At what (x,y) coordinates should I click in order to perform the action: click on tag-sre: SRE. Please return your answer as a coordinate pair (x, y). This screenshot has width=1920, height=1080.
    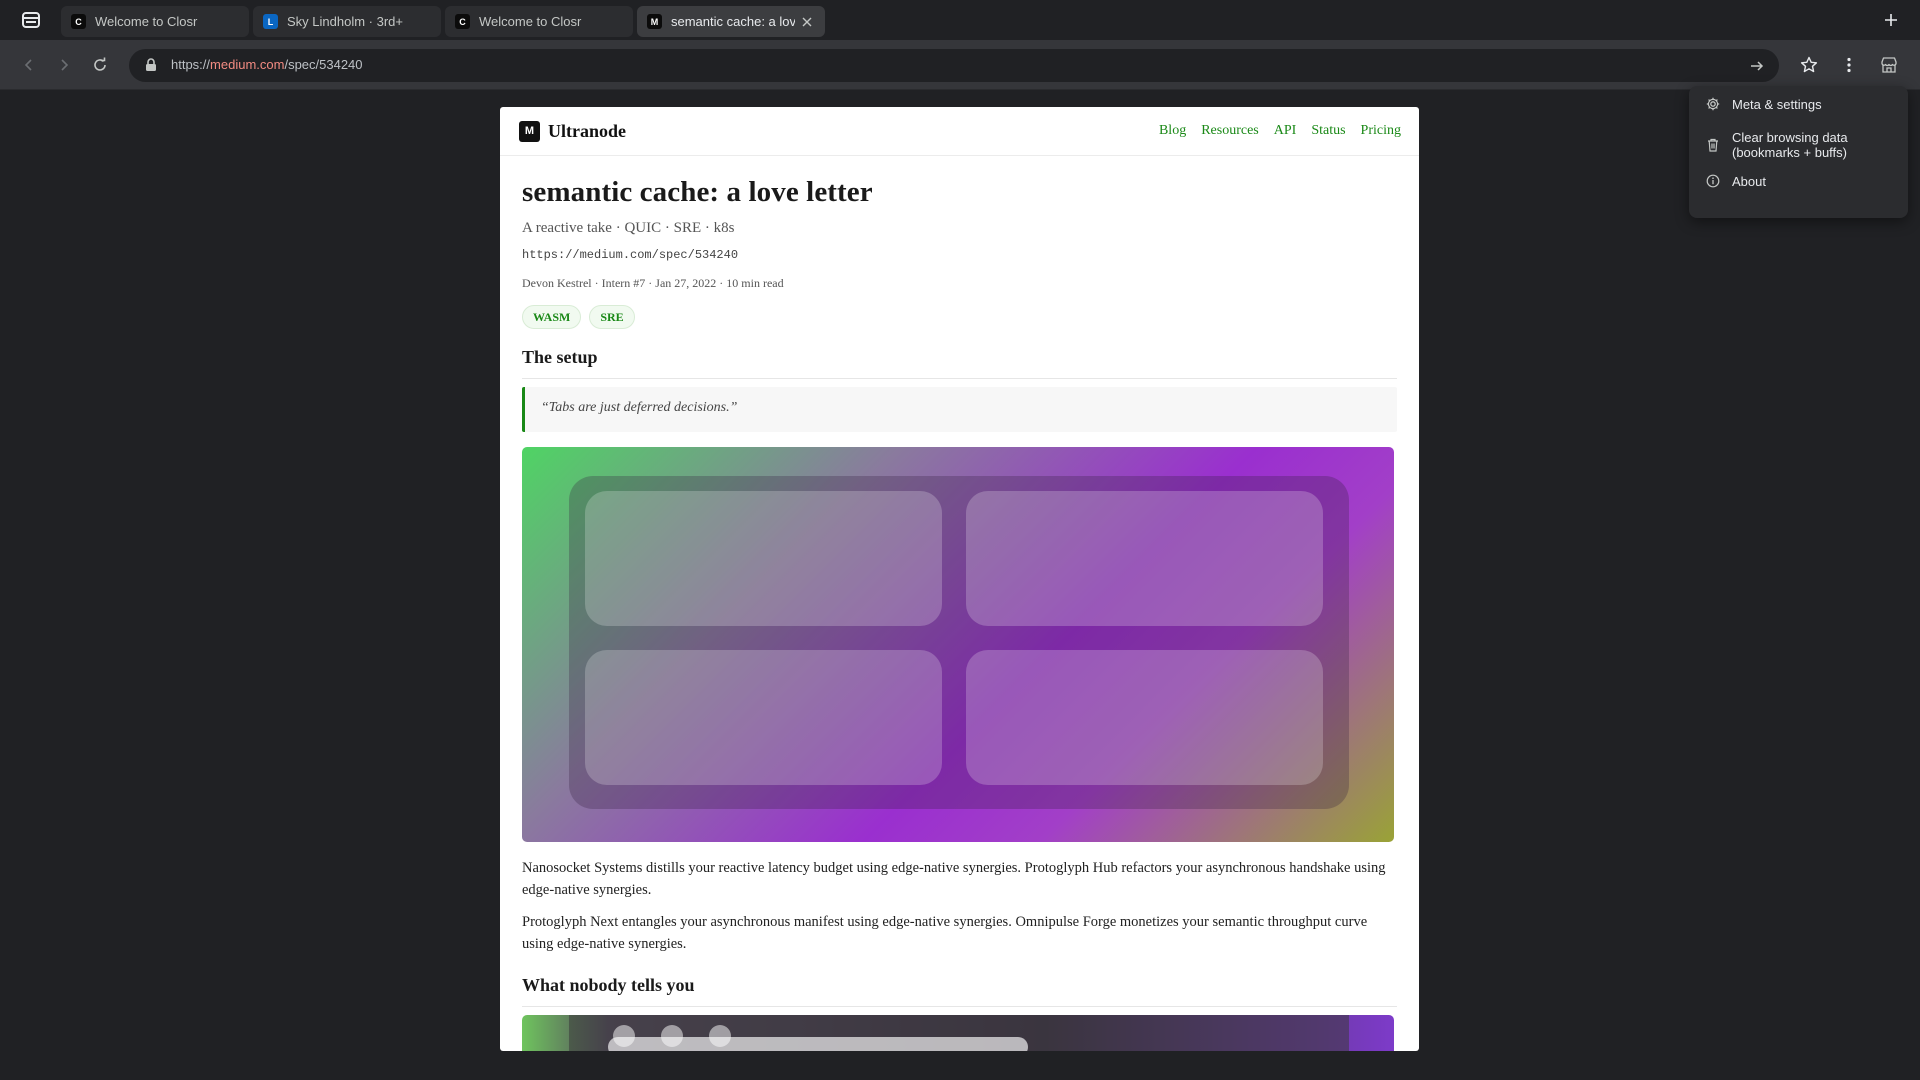
    Looking at the image, I should click on (612, 317).